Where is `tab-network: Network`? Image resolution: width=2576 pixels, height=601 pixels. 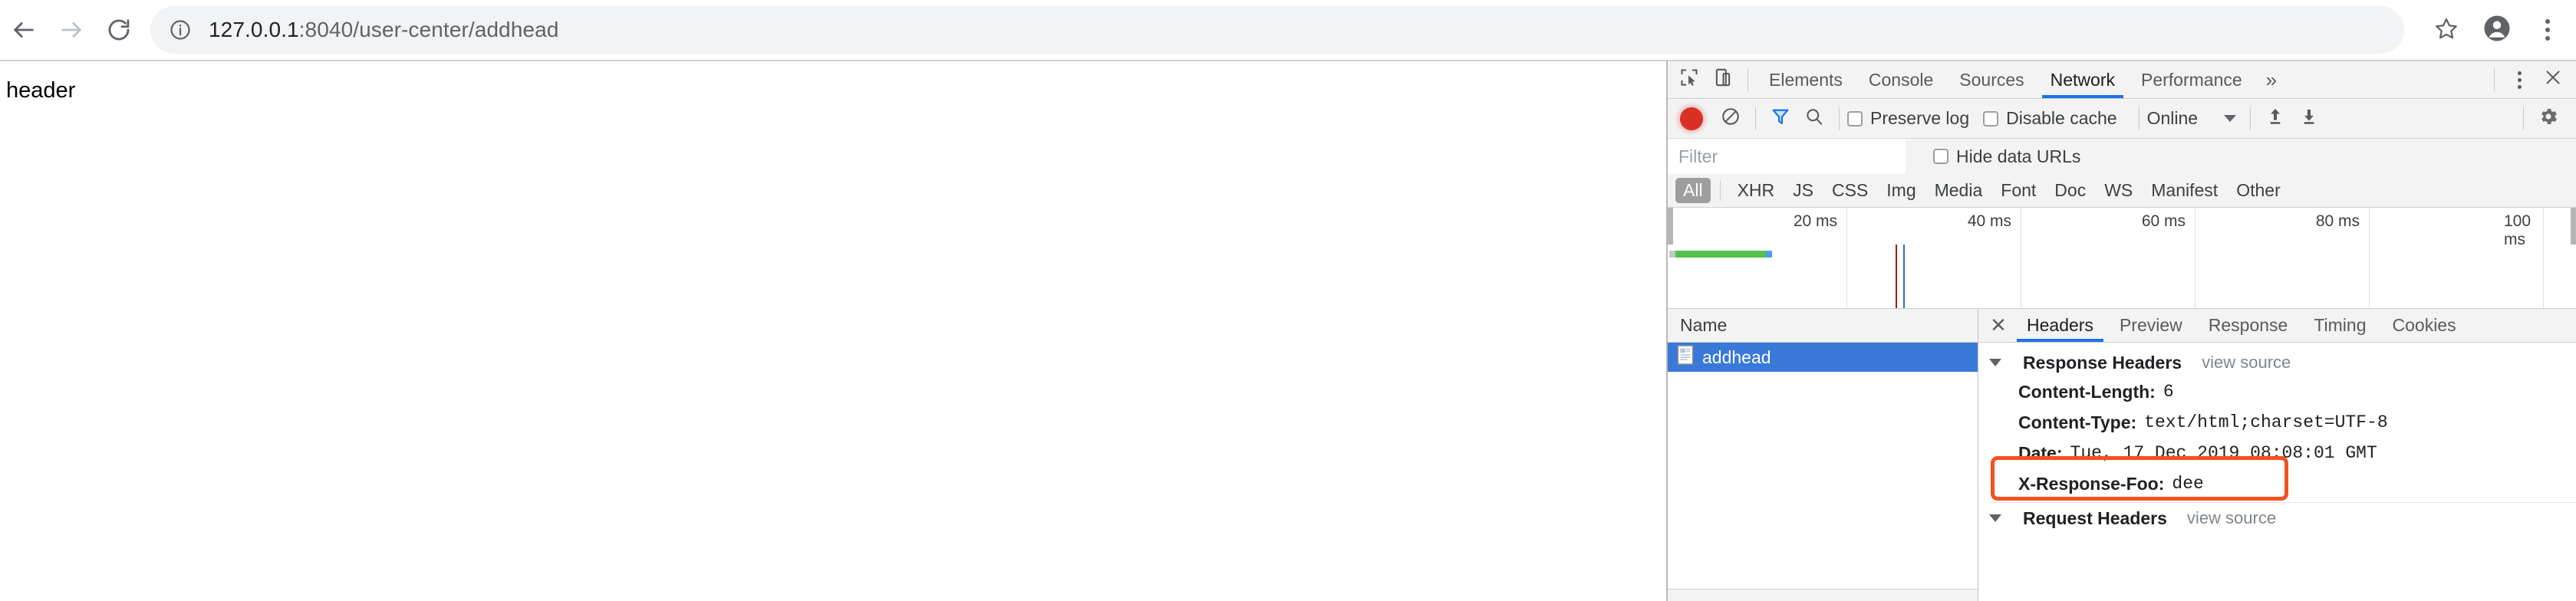
tab-network: Network is located at coordinates (2082, 80).